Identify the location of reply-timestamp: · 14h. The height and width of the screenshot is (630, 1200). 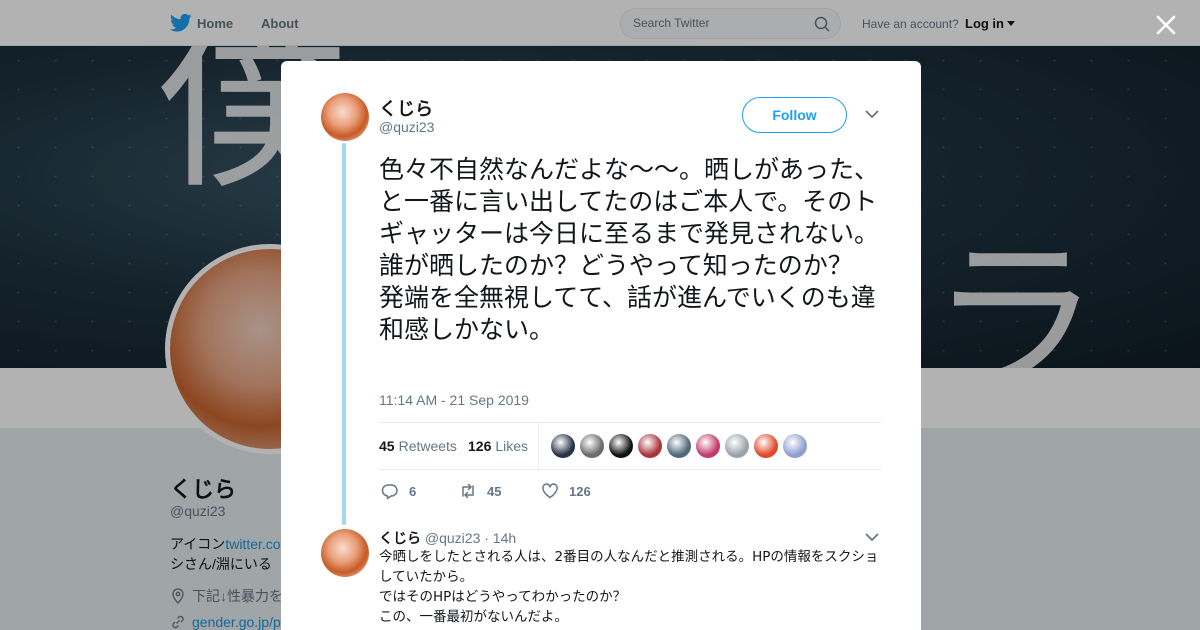
(500, 538).